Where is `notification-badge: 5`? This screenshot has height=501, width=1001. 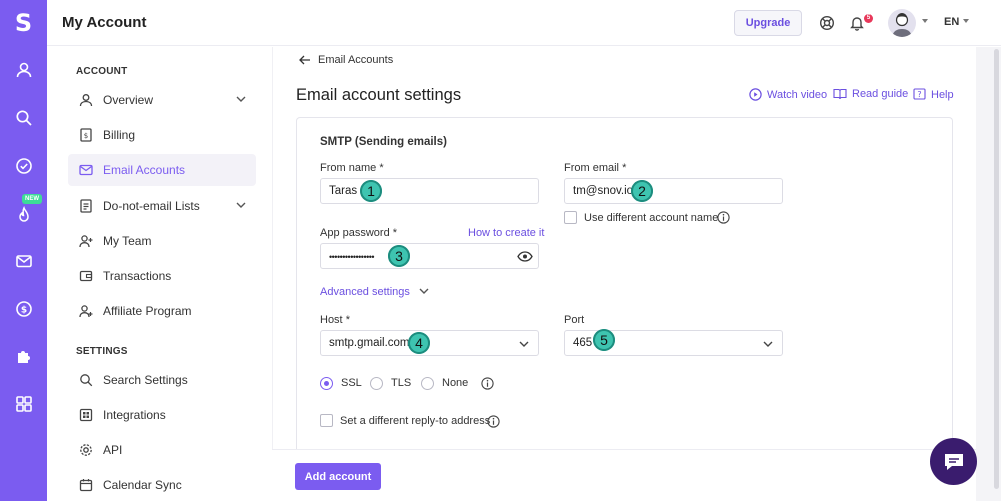
notification-badge: 5 is located at coordinates (868, 18).